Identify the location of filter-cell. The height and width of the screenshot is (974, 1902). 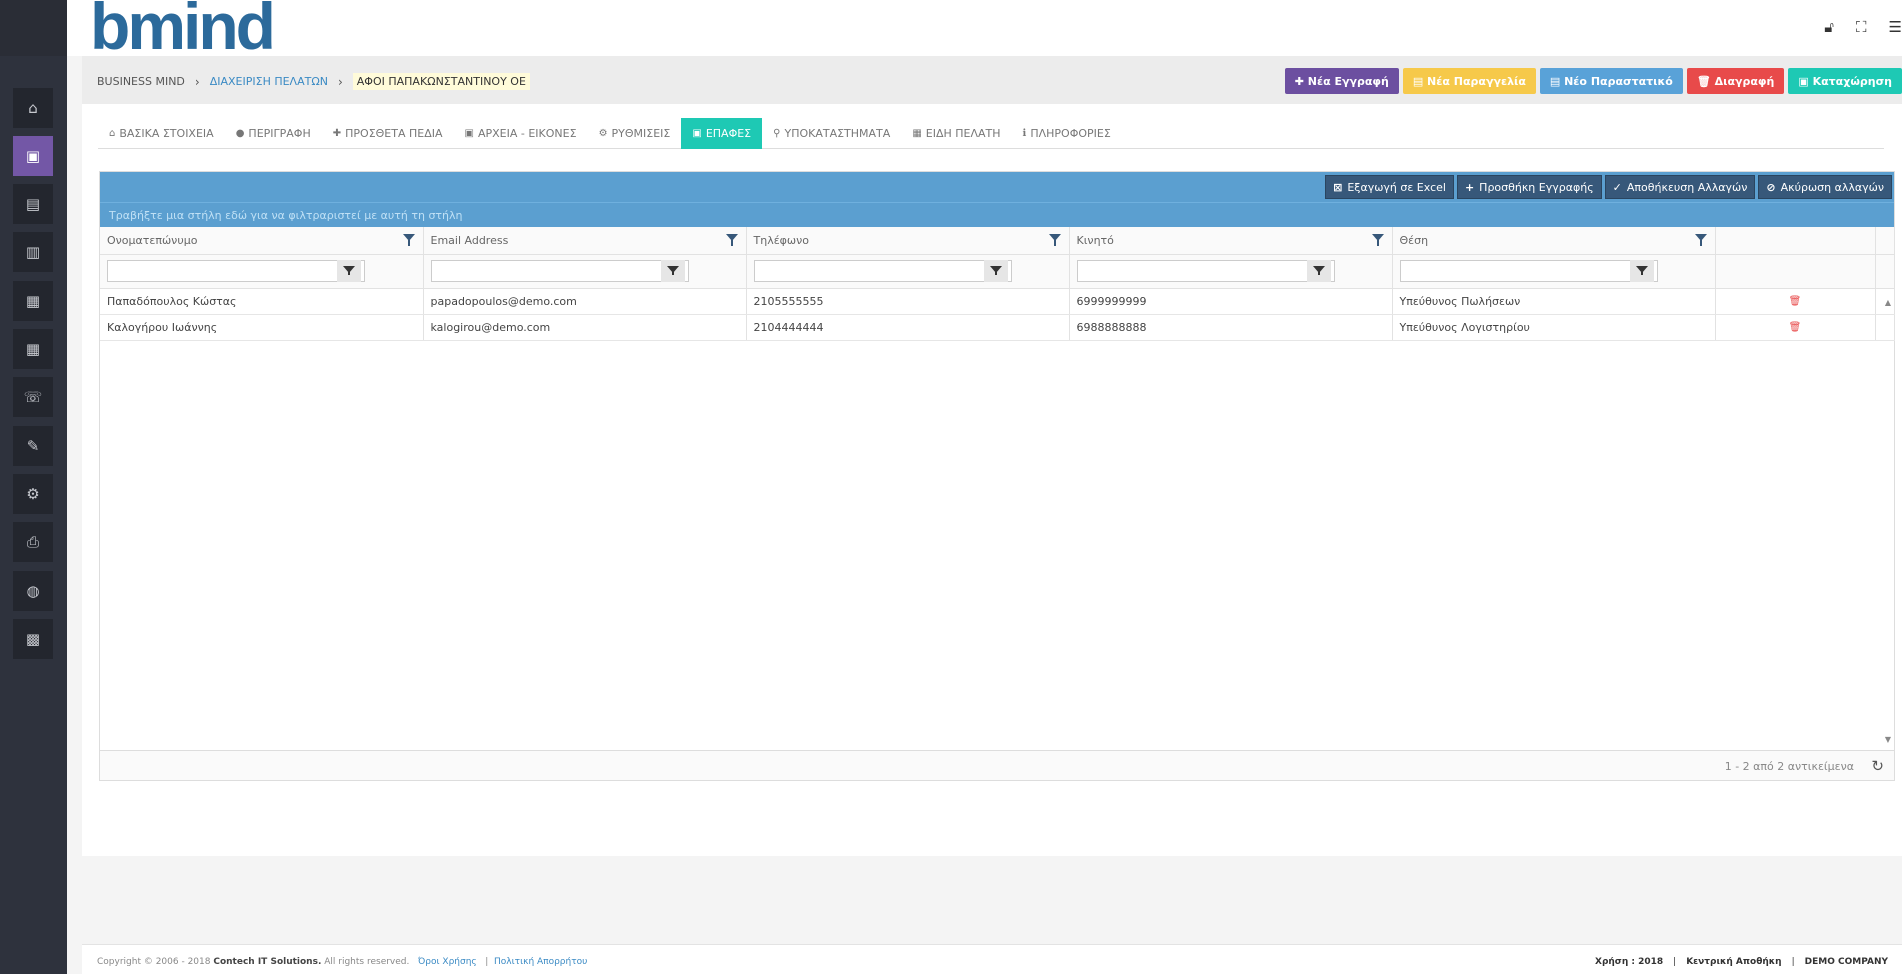
(908, 271).